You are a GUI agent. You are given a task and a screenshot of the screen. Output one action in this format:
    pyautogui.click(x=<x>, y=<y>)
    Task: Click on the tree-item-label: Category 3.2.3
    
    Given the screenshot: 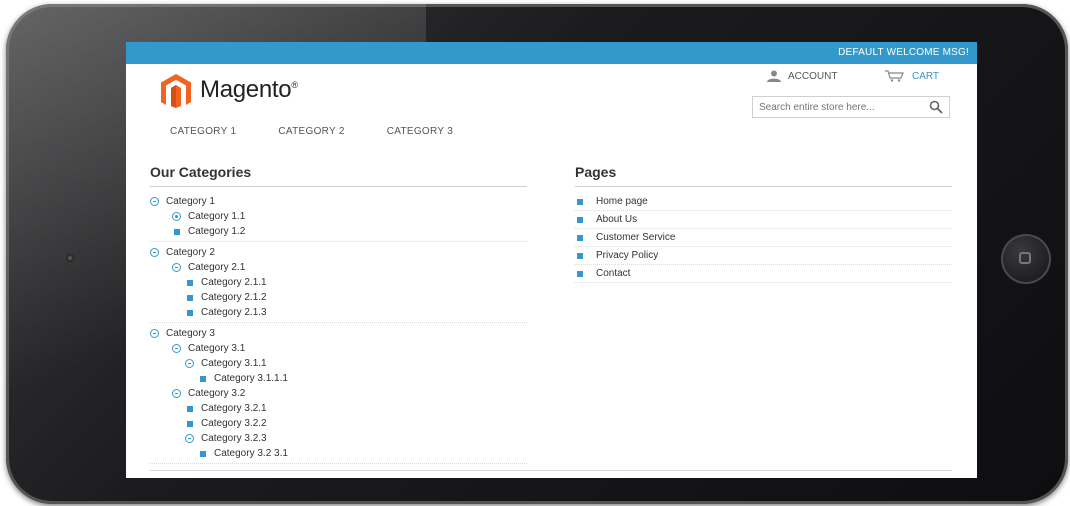 What is the action you would take?
    pyautogui.click(x=234, y=438)
    